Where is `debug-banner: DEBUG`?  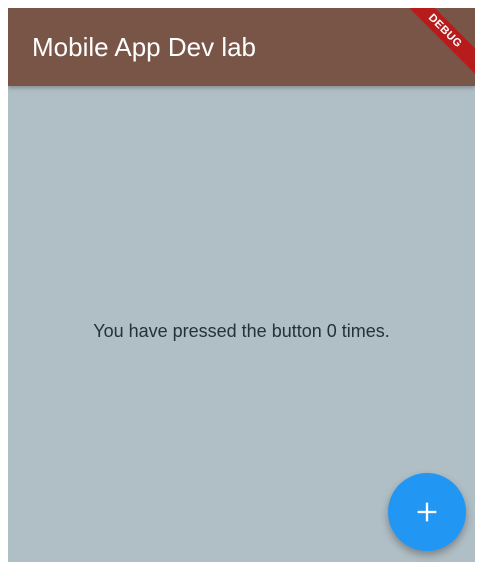
debug-banner: DEBUG is located at coordinates (432, 47).